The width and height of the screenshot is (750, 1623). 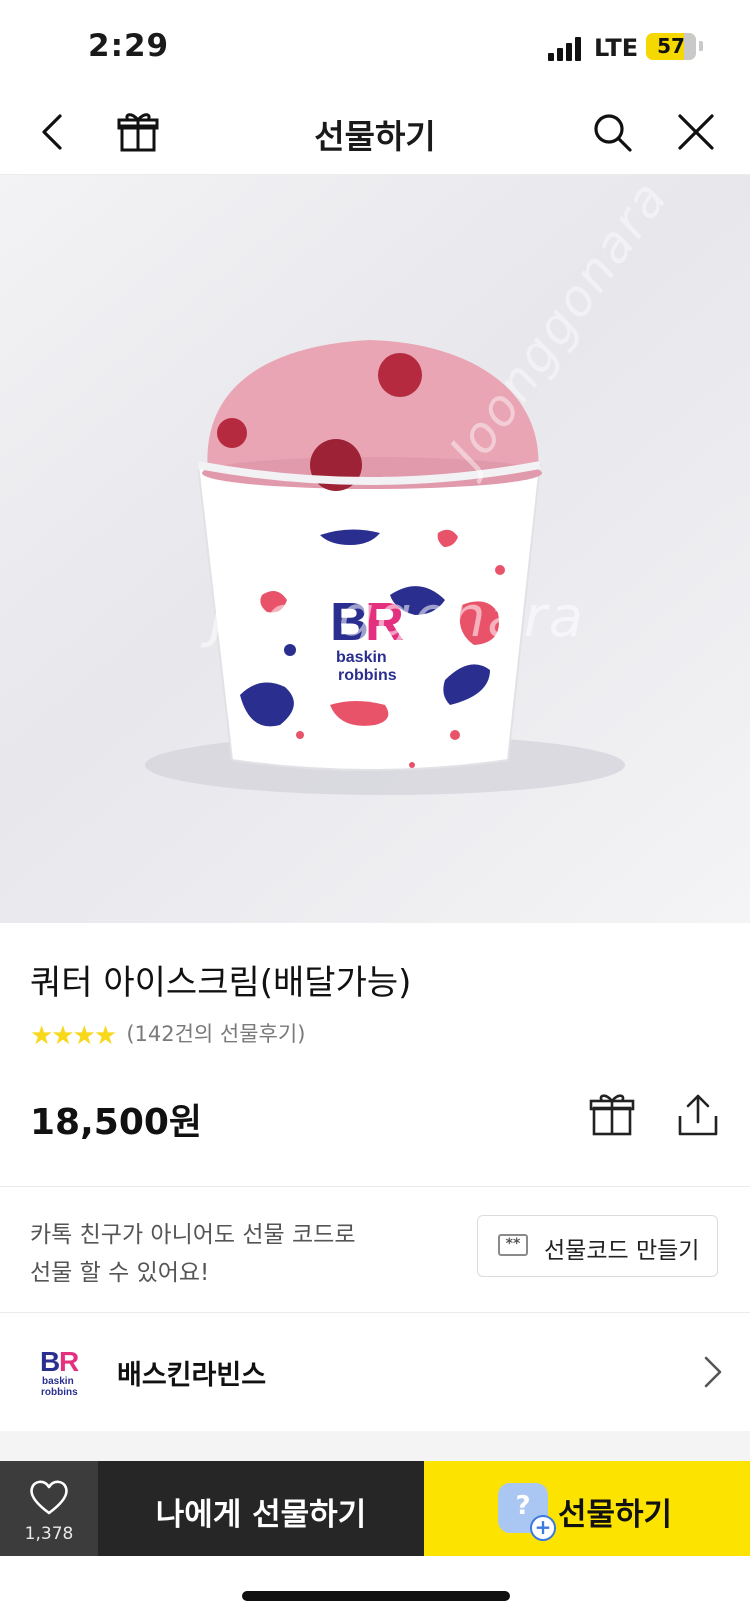 What do you see at coordinates (713, 1372) in the screenshot?
I see `chevron-right-icon` at bounding box center [713, 1372].